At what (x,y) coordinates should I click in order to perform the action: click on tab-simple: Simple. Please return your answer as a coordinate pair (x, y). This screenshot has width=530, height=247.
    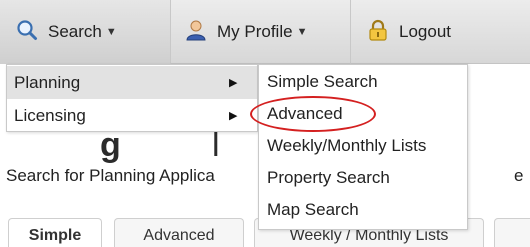
    Looking at the image, I should click on (55, 232).